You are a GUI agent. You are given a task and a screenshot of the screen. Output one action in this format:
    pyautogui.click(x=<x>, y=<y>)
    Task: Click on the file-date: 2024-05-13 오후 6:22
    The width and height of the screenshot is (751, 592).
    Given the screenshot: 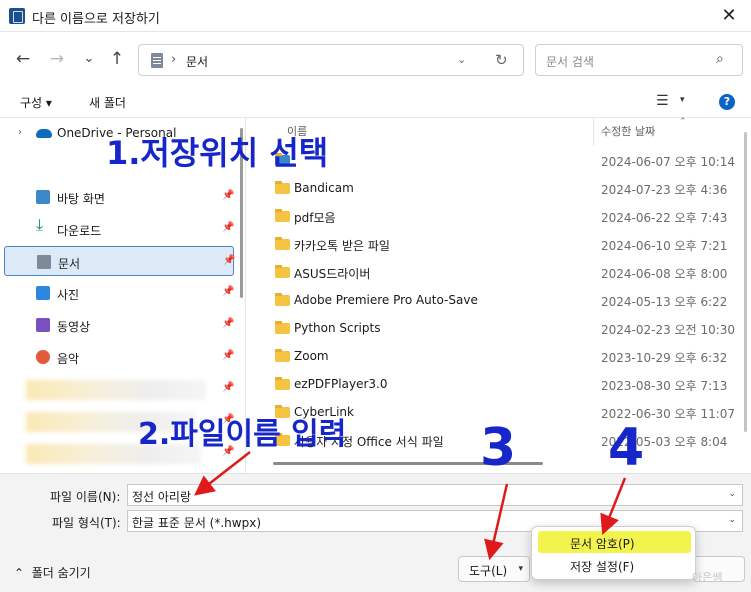 What is the action you would take?
    pyautogui.click(x=664, y=302)
    